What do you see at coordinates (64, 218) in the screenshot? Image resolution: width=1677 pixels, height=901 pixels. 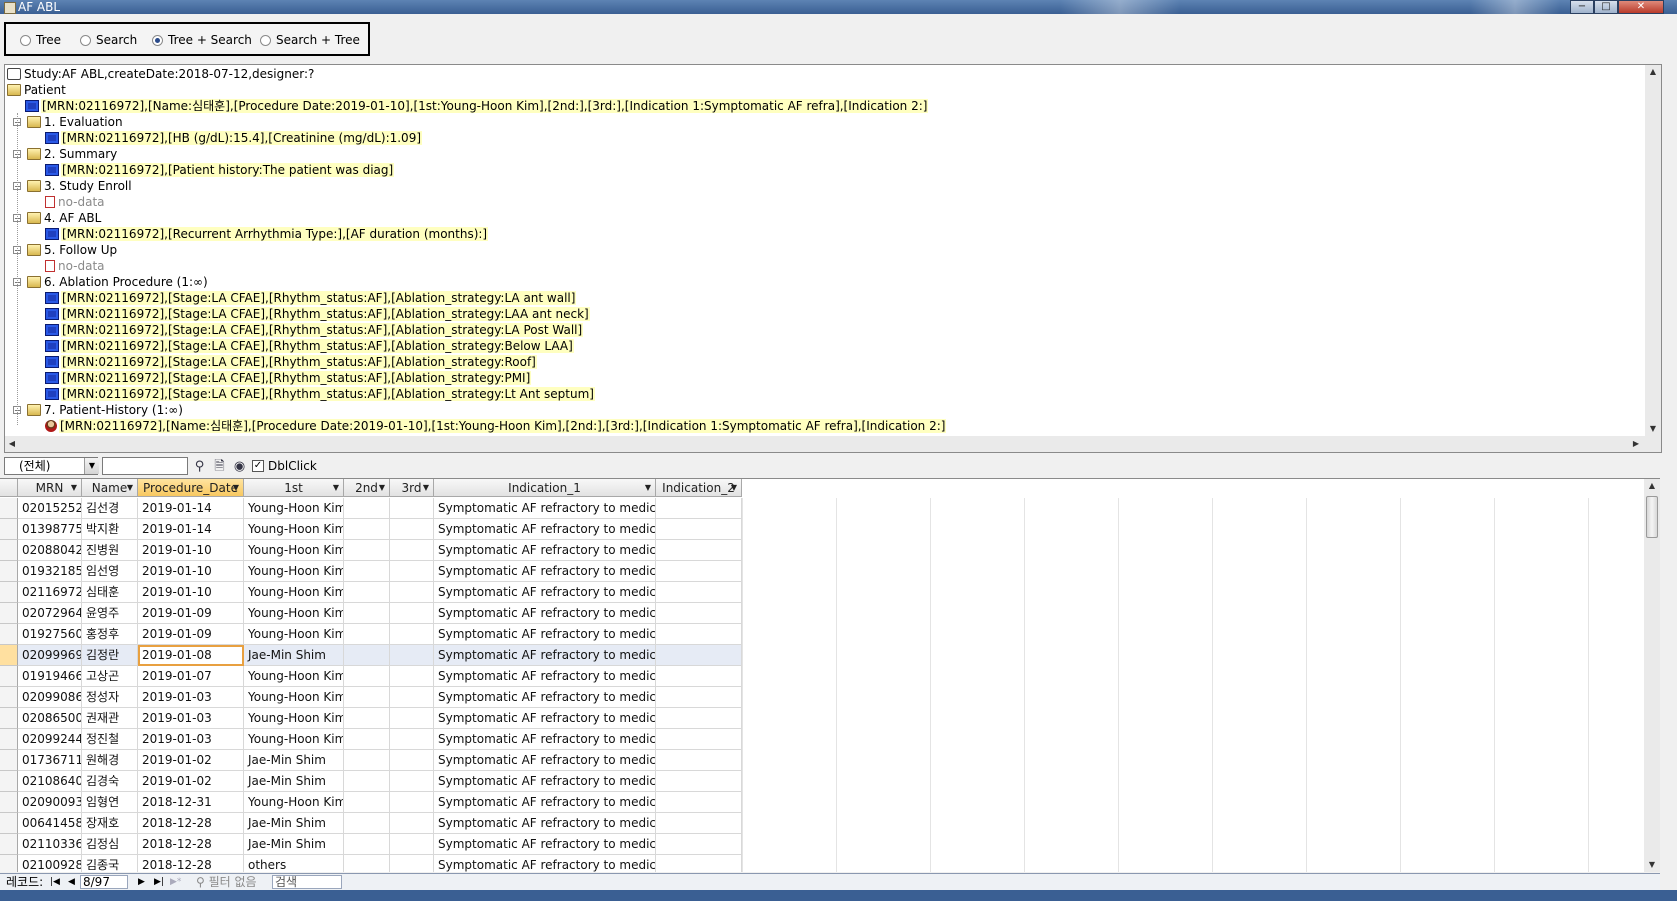 I see `tree-section: 4. AF ABL` at bounding box center [64, 218].